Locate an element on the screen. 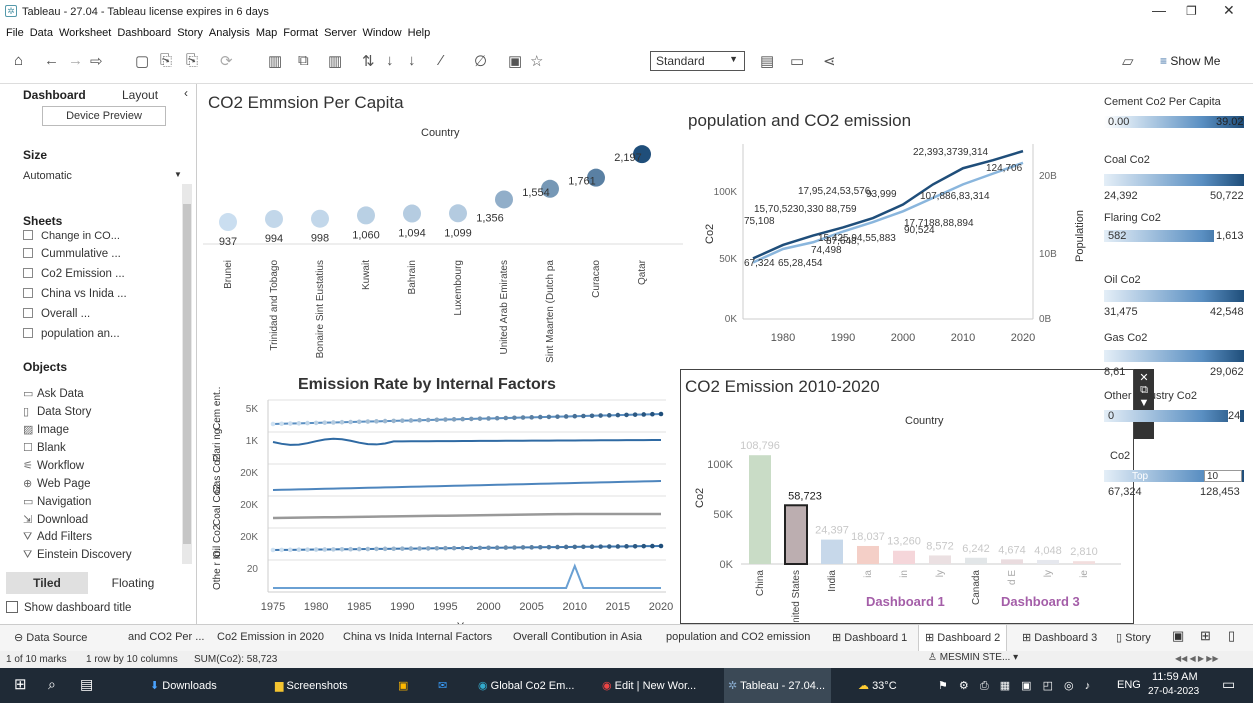  group-icon: ∅ is located at coordinates (480, 61).